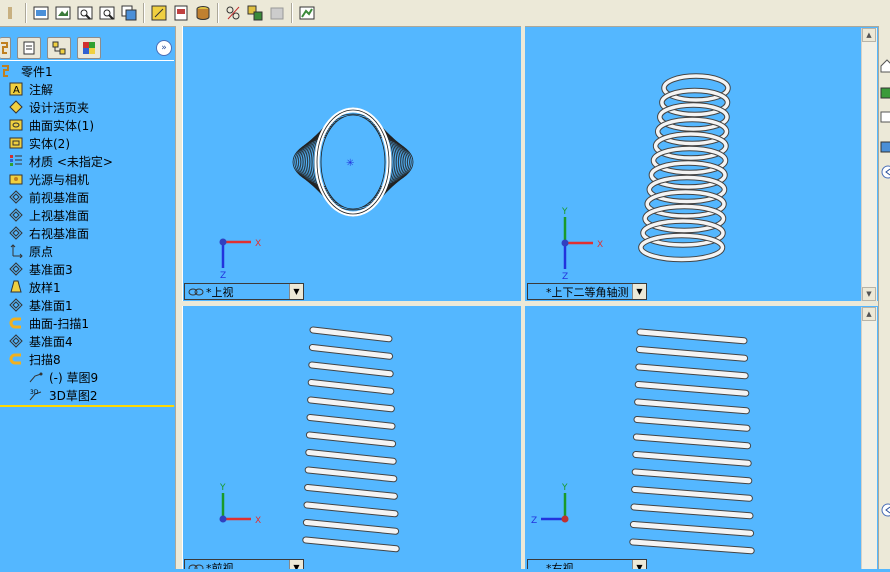  I want to click on viewport-name: *上下二等角轴测, so click(587, 292).